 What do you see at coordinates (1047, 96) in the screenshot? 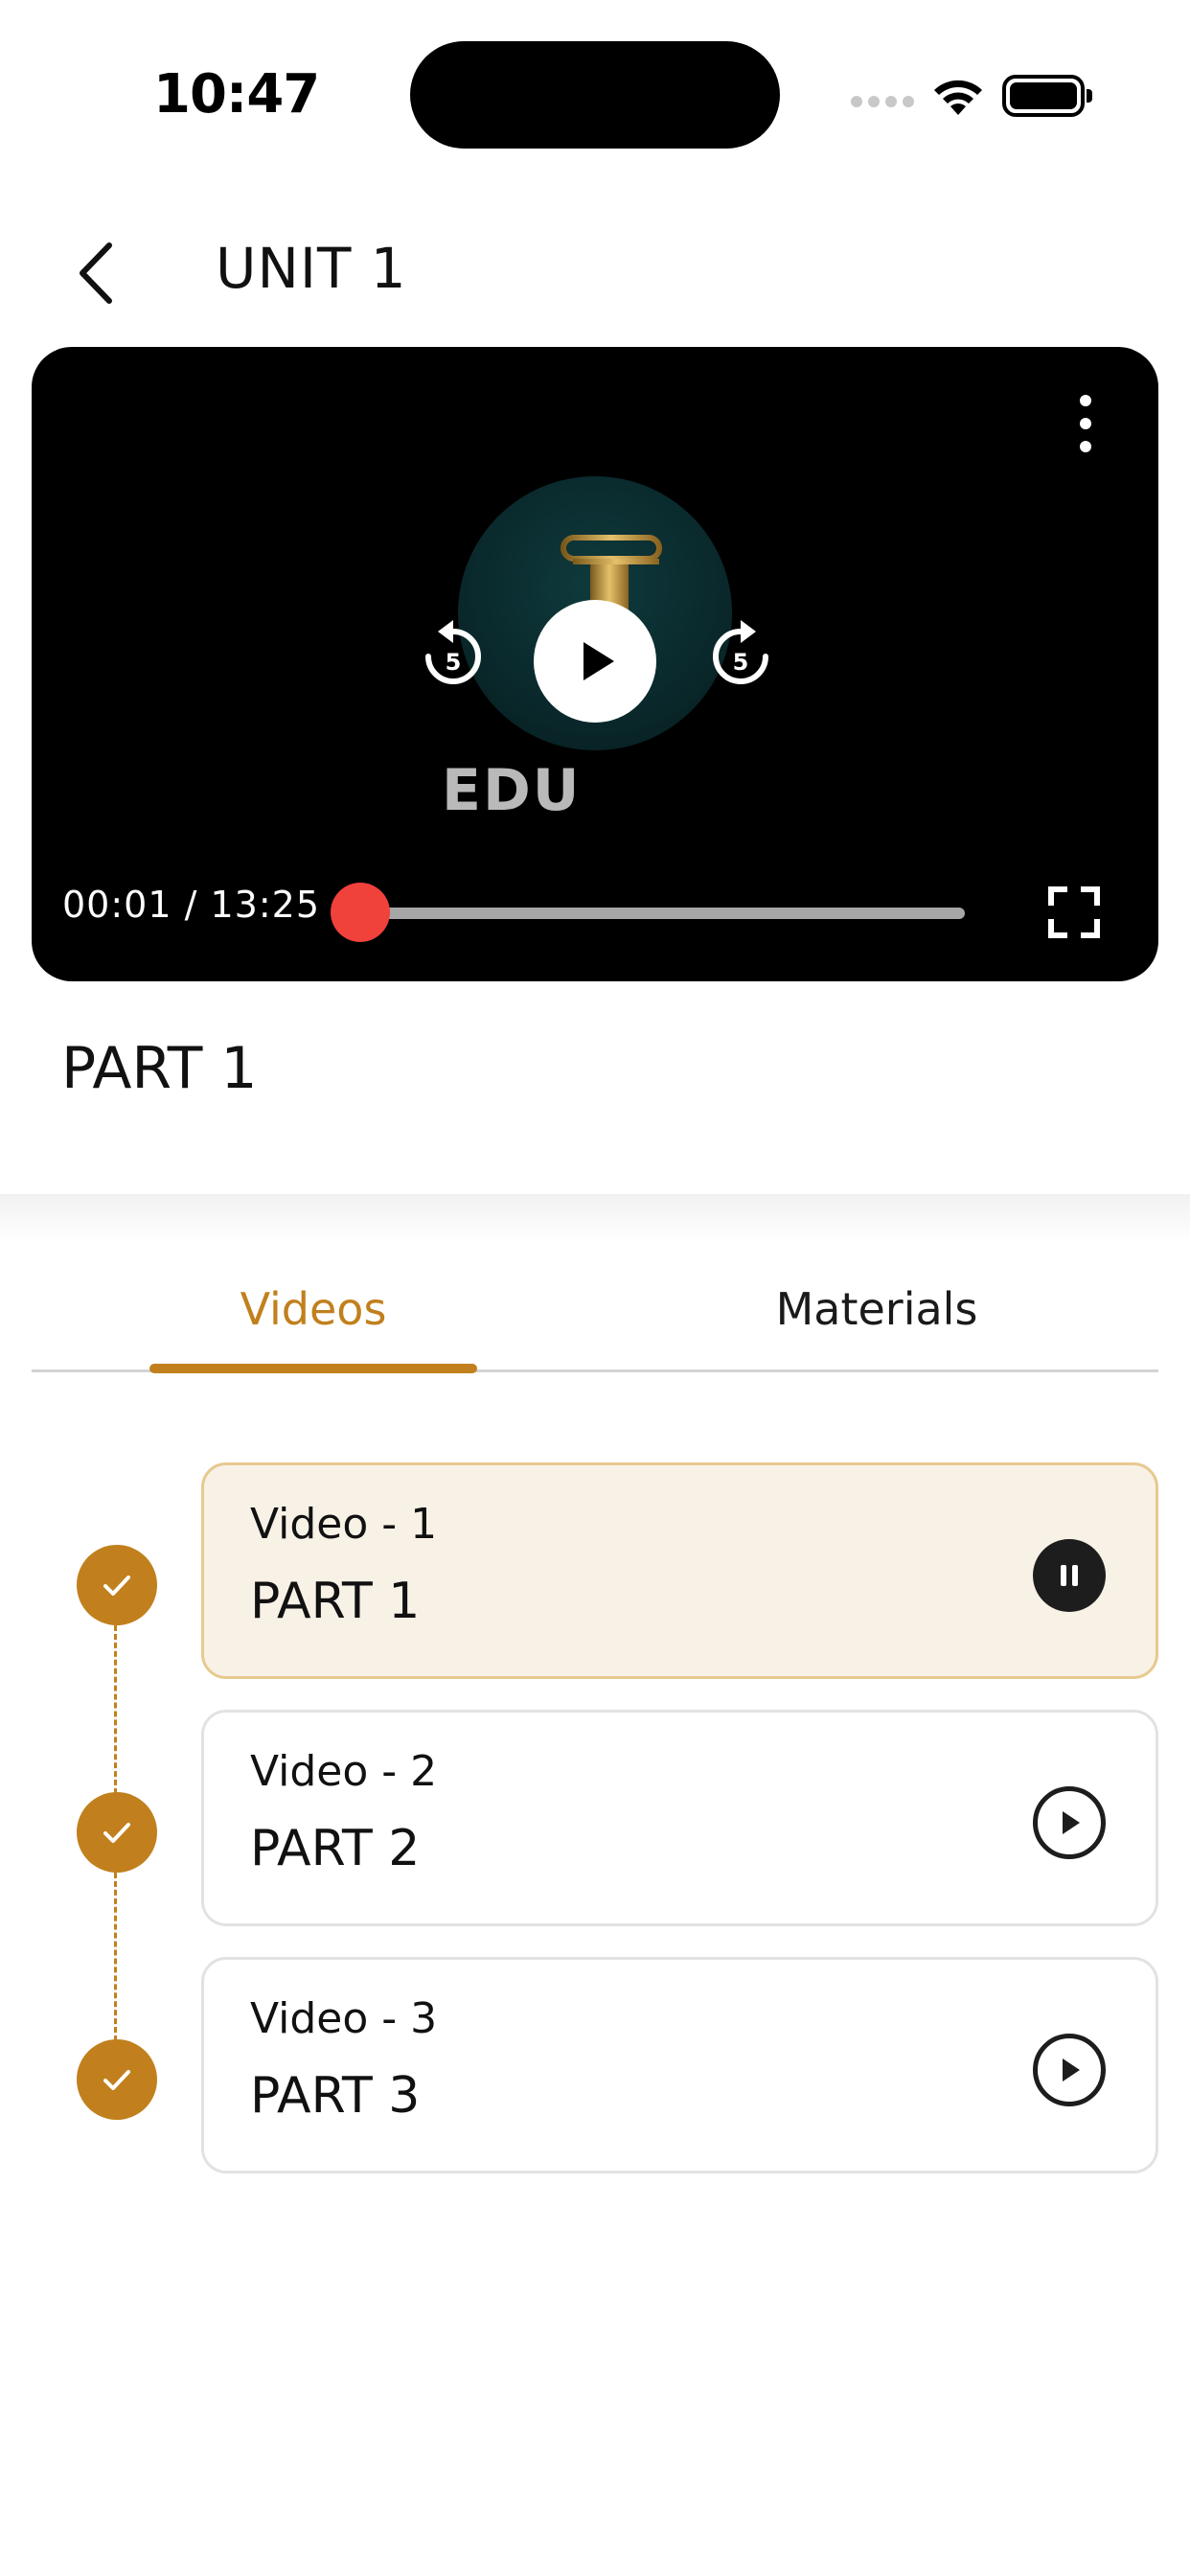
I see `battery-icon` at bounding box center [1047, 96].